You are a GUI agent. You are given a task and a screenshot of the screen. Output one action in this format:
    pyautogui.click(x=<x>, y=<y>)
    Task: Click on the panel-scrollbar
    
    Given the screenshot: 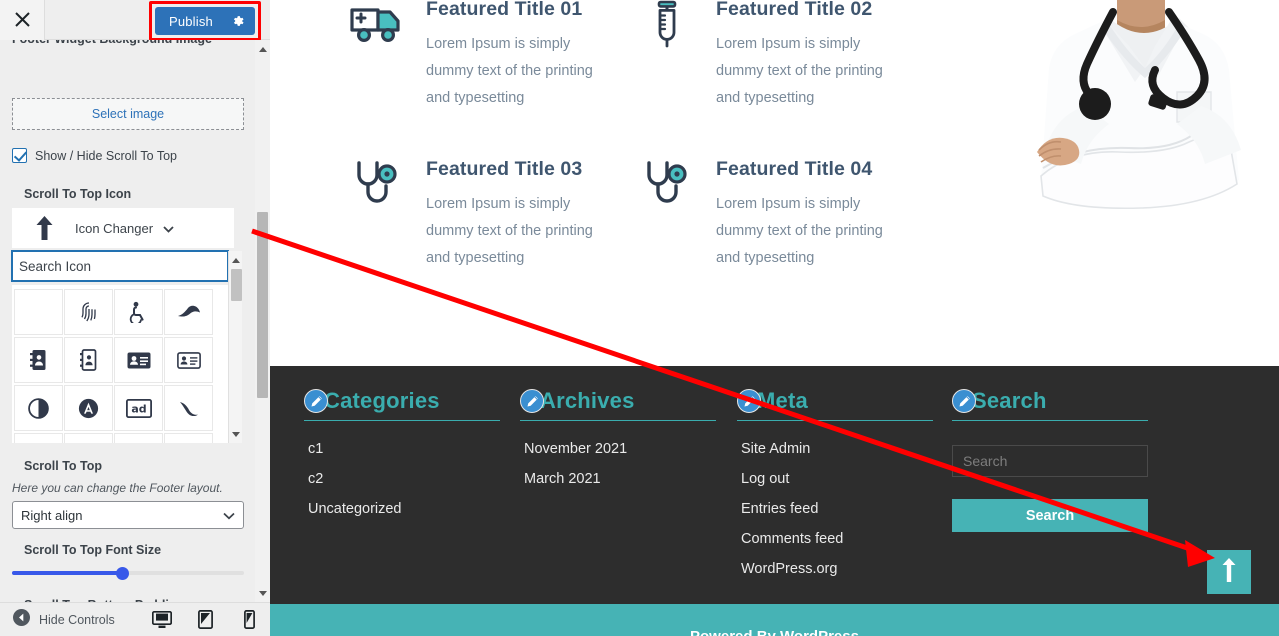 What is the action you would take?
    pyautogui.click(x=262, y=321)
    